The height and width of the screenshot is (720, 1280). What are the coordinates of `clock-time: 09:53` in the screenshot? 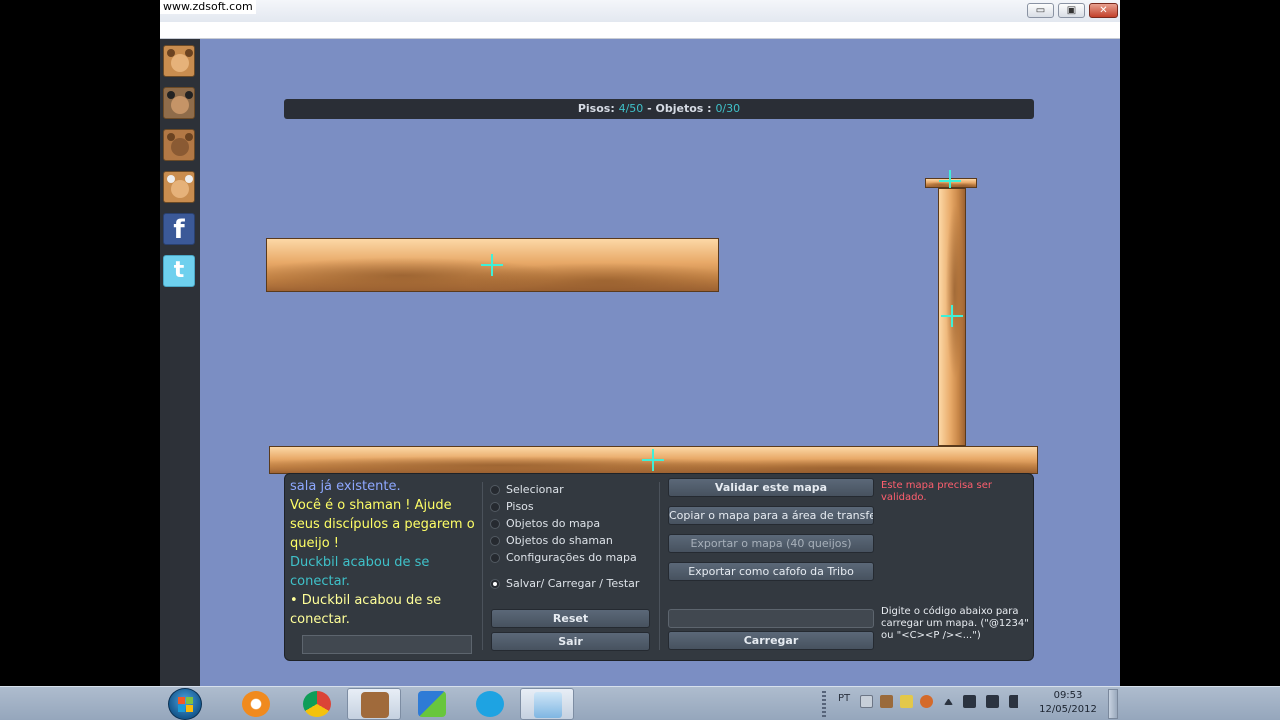 It's located at (1068, 695).